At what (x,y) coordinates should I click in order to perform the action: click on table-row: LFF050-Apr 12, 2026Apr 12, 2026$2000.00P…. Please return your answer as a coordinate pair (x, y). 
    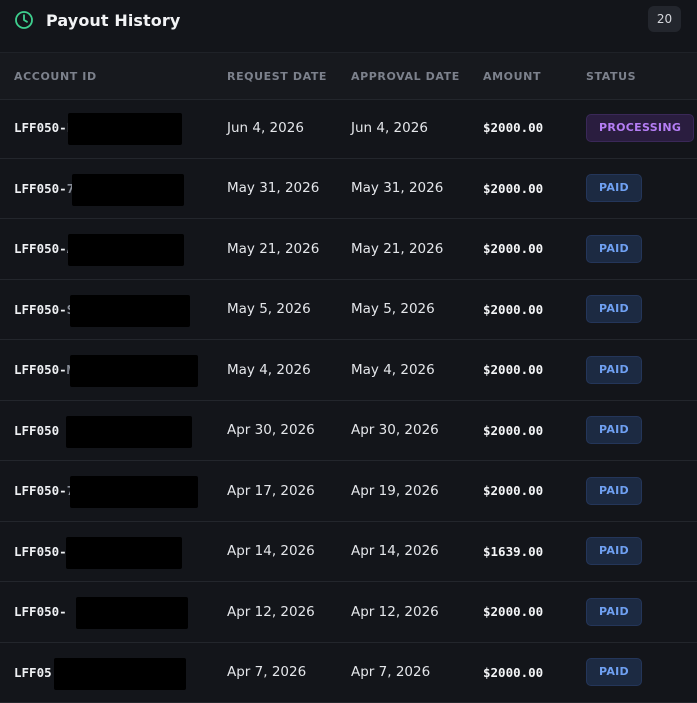
    Looking at the image, I should click on (348, 612).